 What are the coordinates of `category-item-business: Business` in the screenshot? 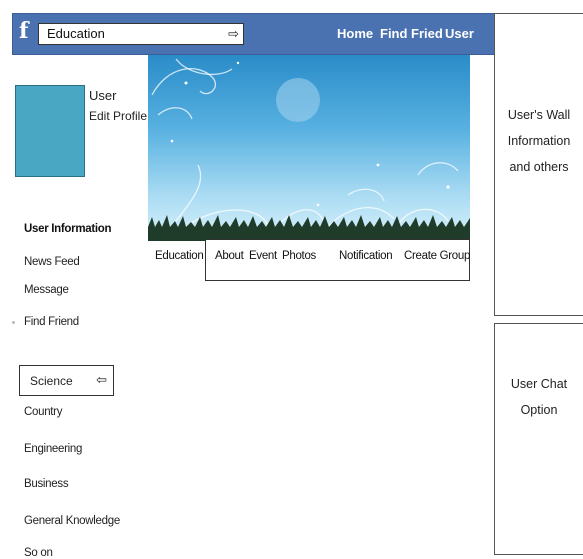 It's located at (46, 484).